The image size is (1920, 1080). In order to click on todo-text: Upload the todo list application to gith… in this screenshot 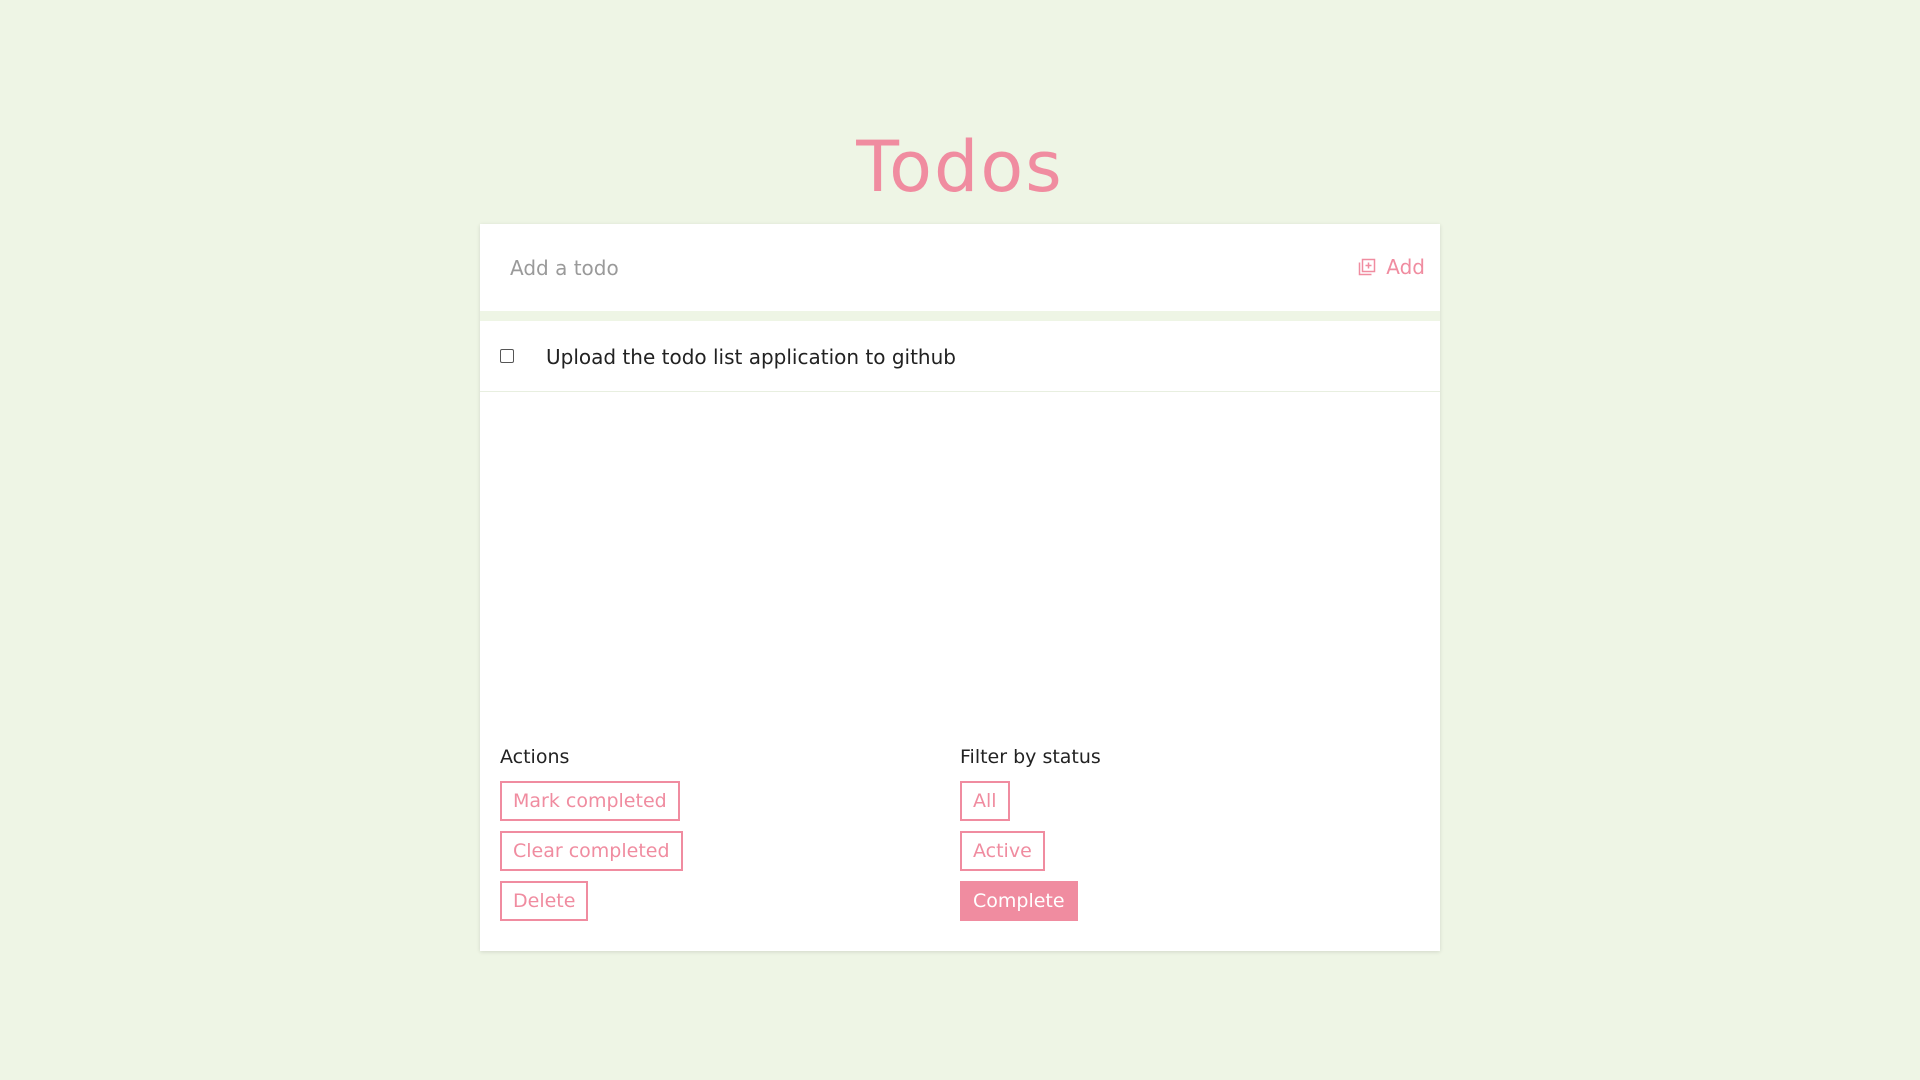, I will do `click(751, 357)`.